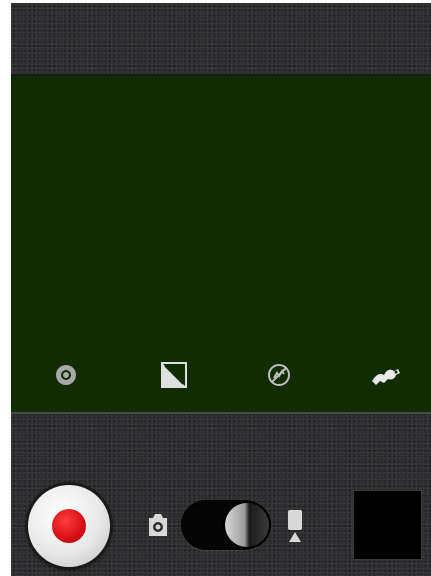 The width and height of the screenshot is (431, 576). Describe the element at coordinates (387, 525) in the screenshot. I see `last-capture-thumbnail` at that location.